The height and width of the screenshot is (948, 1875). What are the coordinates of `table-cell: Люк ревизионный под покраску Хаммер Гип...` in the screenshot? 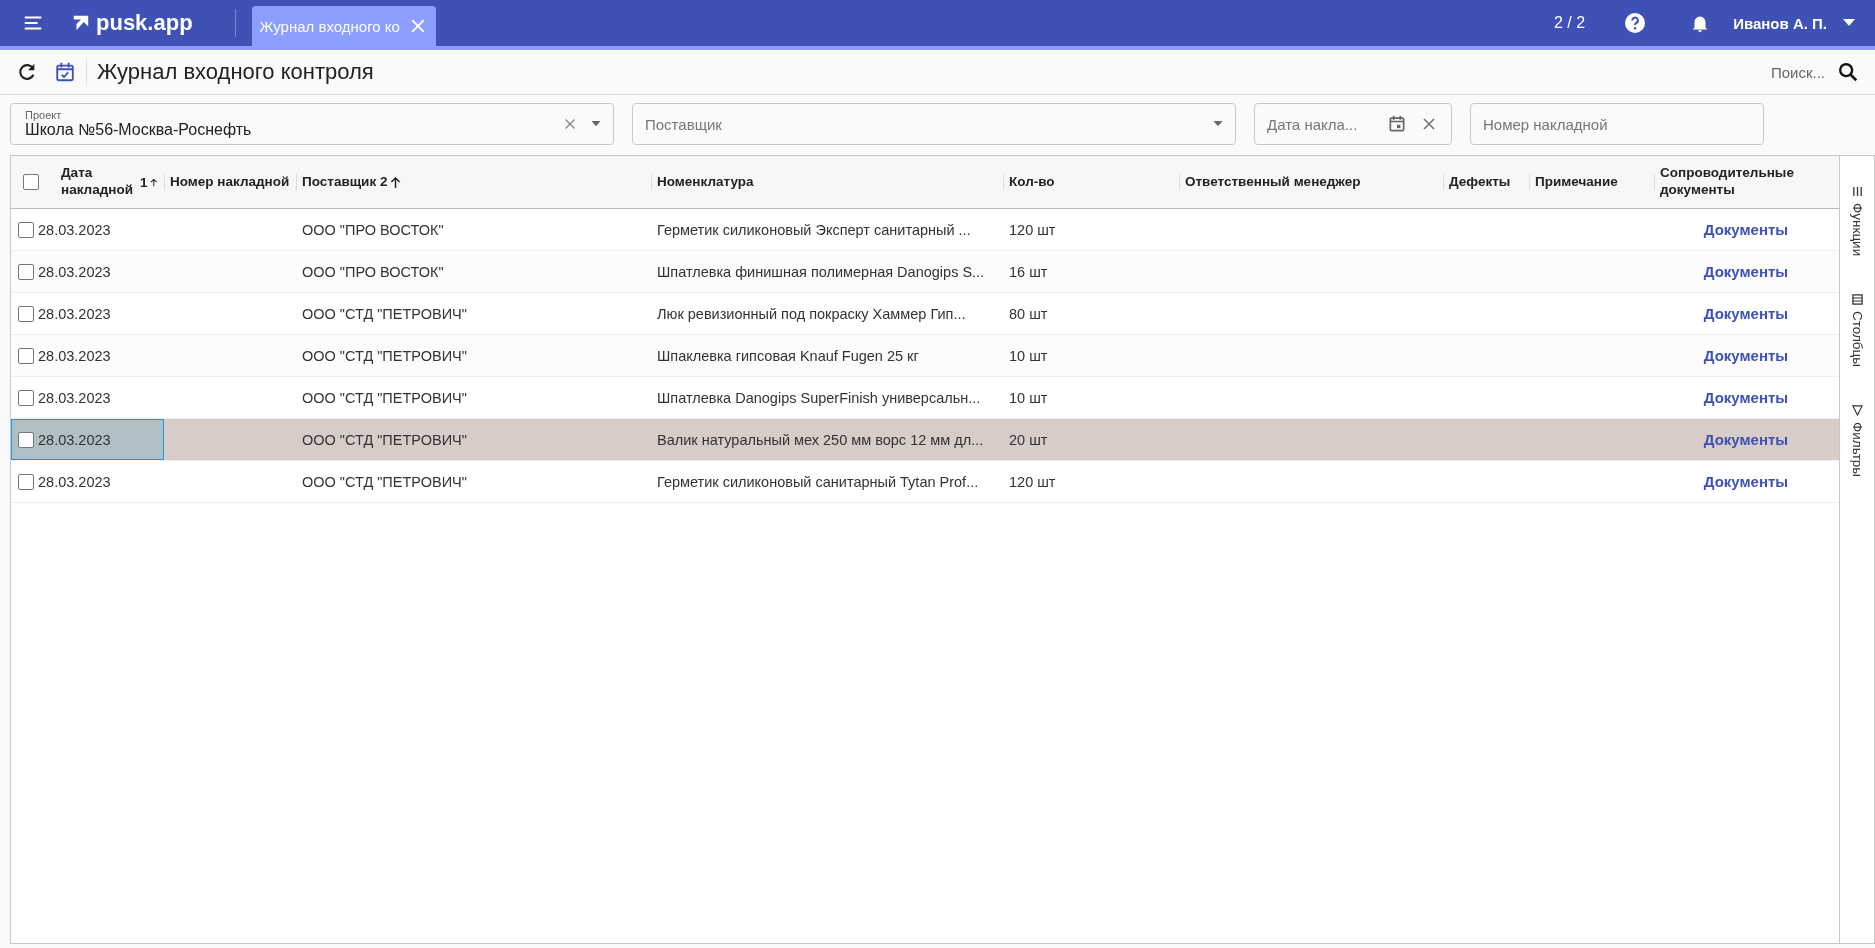 It's located at (811, 313).